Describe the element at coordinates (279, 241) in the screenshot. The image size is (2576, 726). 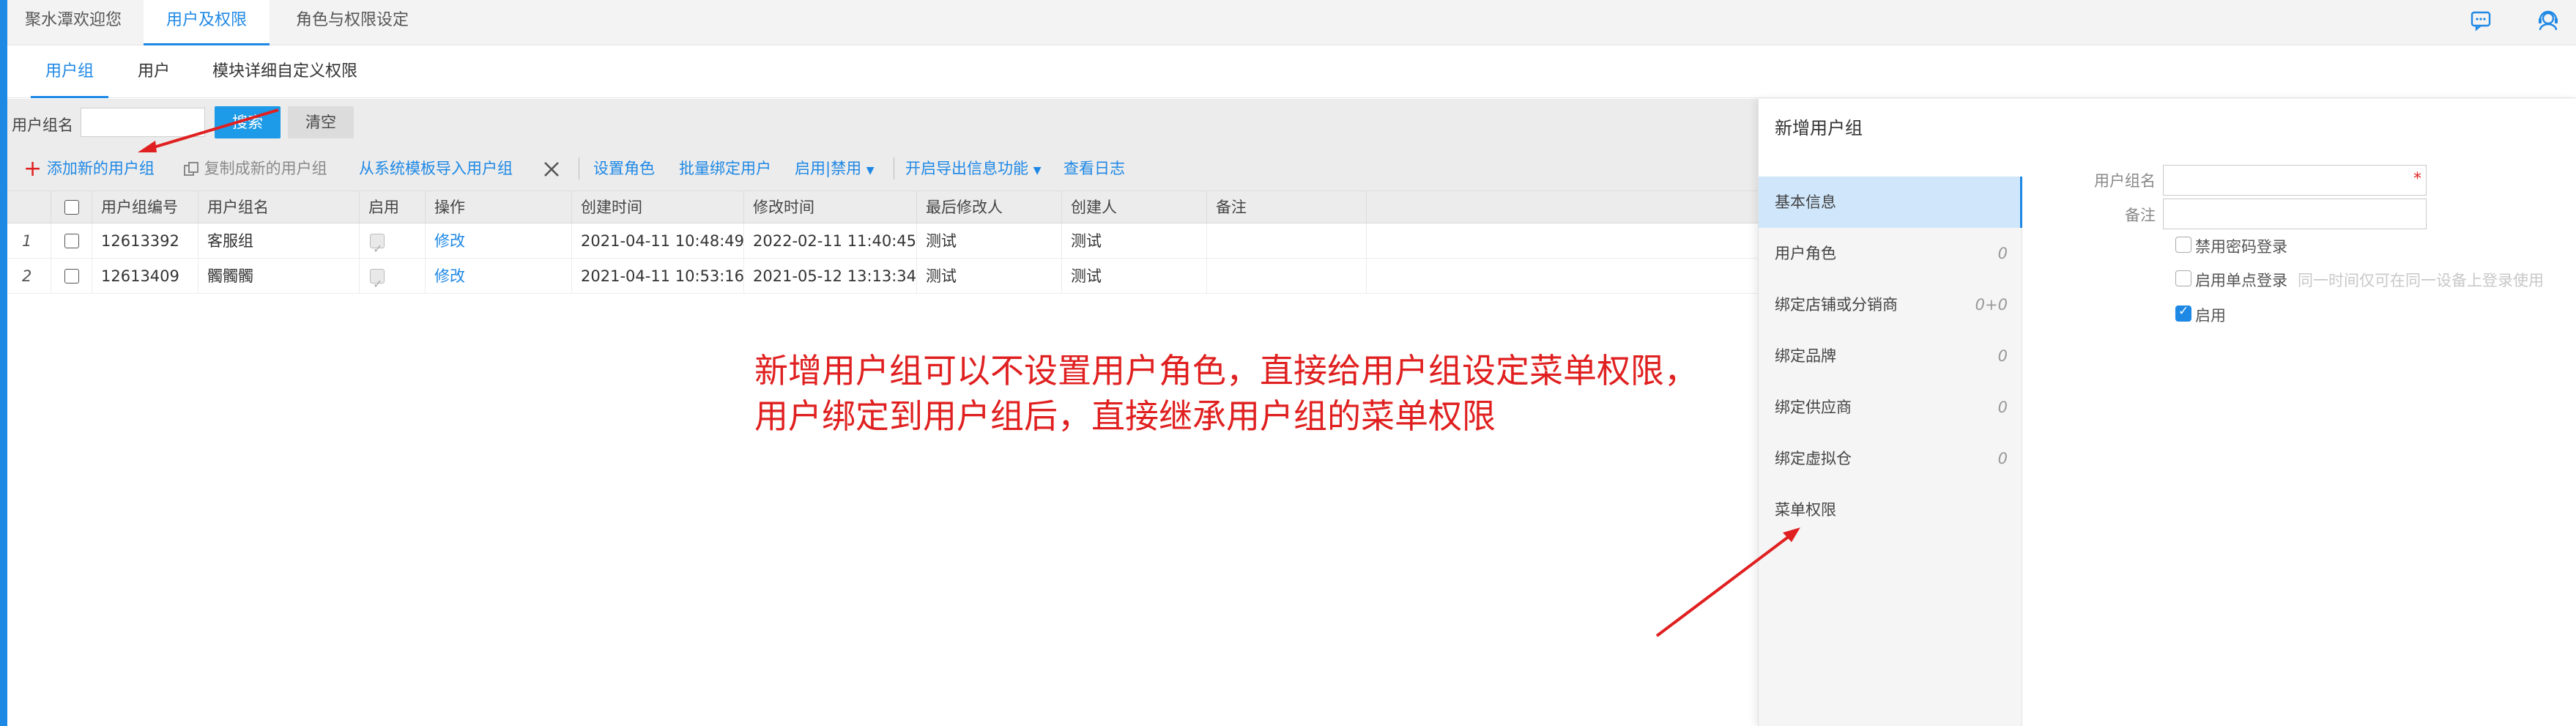
I see `cell-group-name: 客服组` at that location.